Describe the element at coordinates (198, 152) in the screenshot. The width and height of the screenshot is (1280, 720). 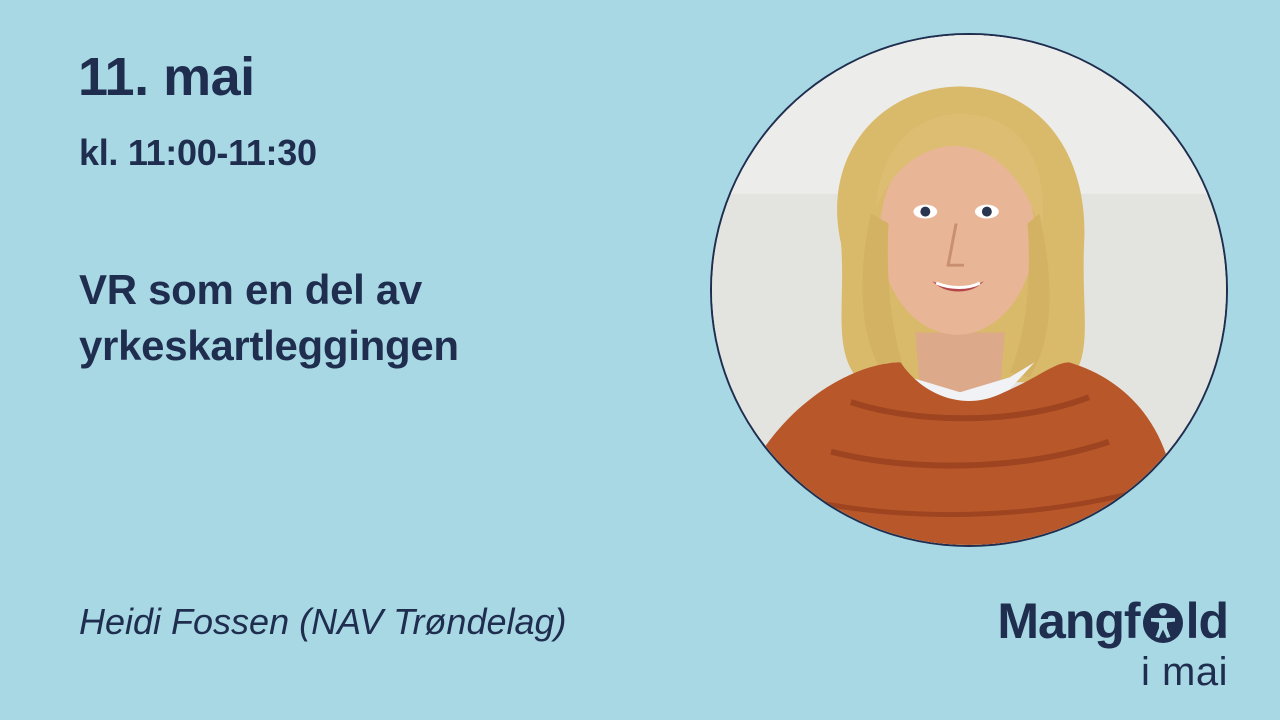
I see `event-time: kl. 11:00-11:30` at that location.